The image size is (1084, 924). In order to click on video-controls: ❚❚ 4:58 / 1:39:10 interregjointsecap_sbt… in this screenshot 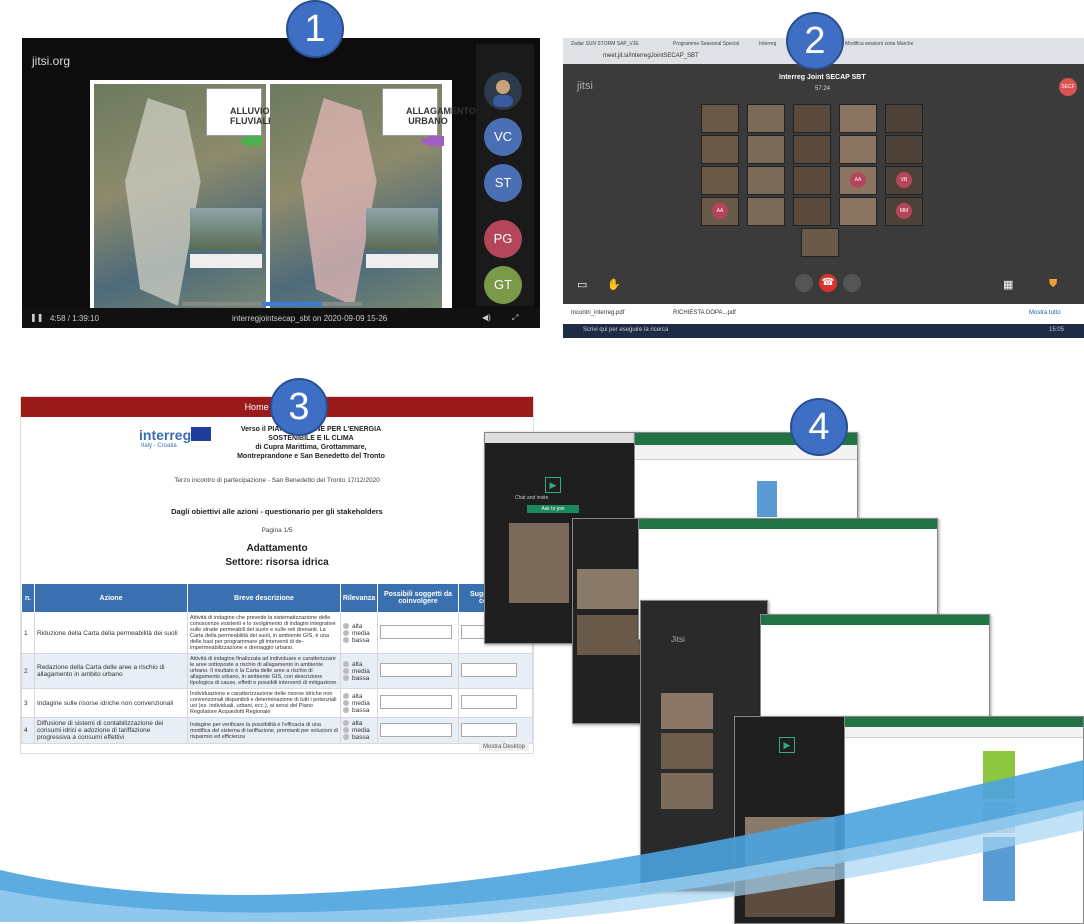, I will do `click(281, 318)`.